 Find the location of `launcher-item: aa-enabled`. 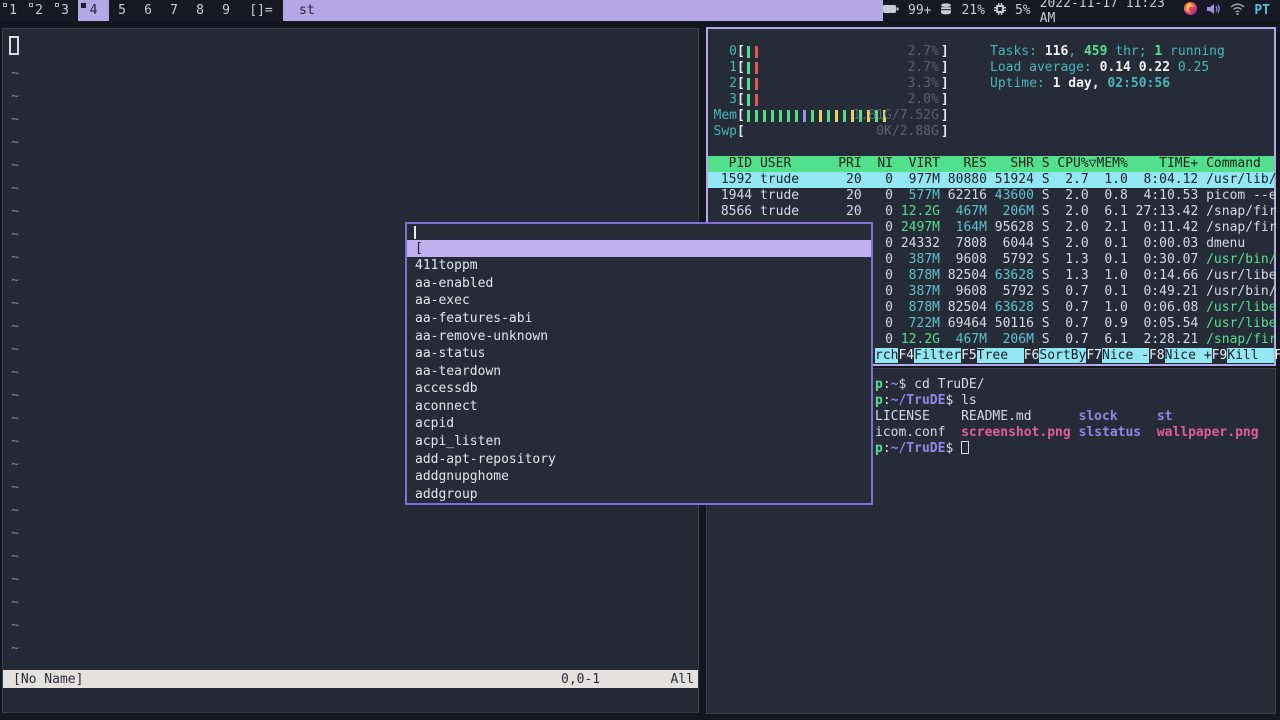

launcher-item: aa-enabled is located at coordinates (639, 284).